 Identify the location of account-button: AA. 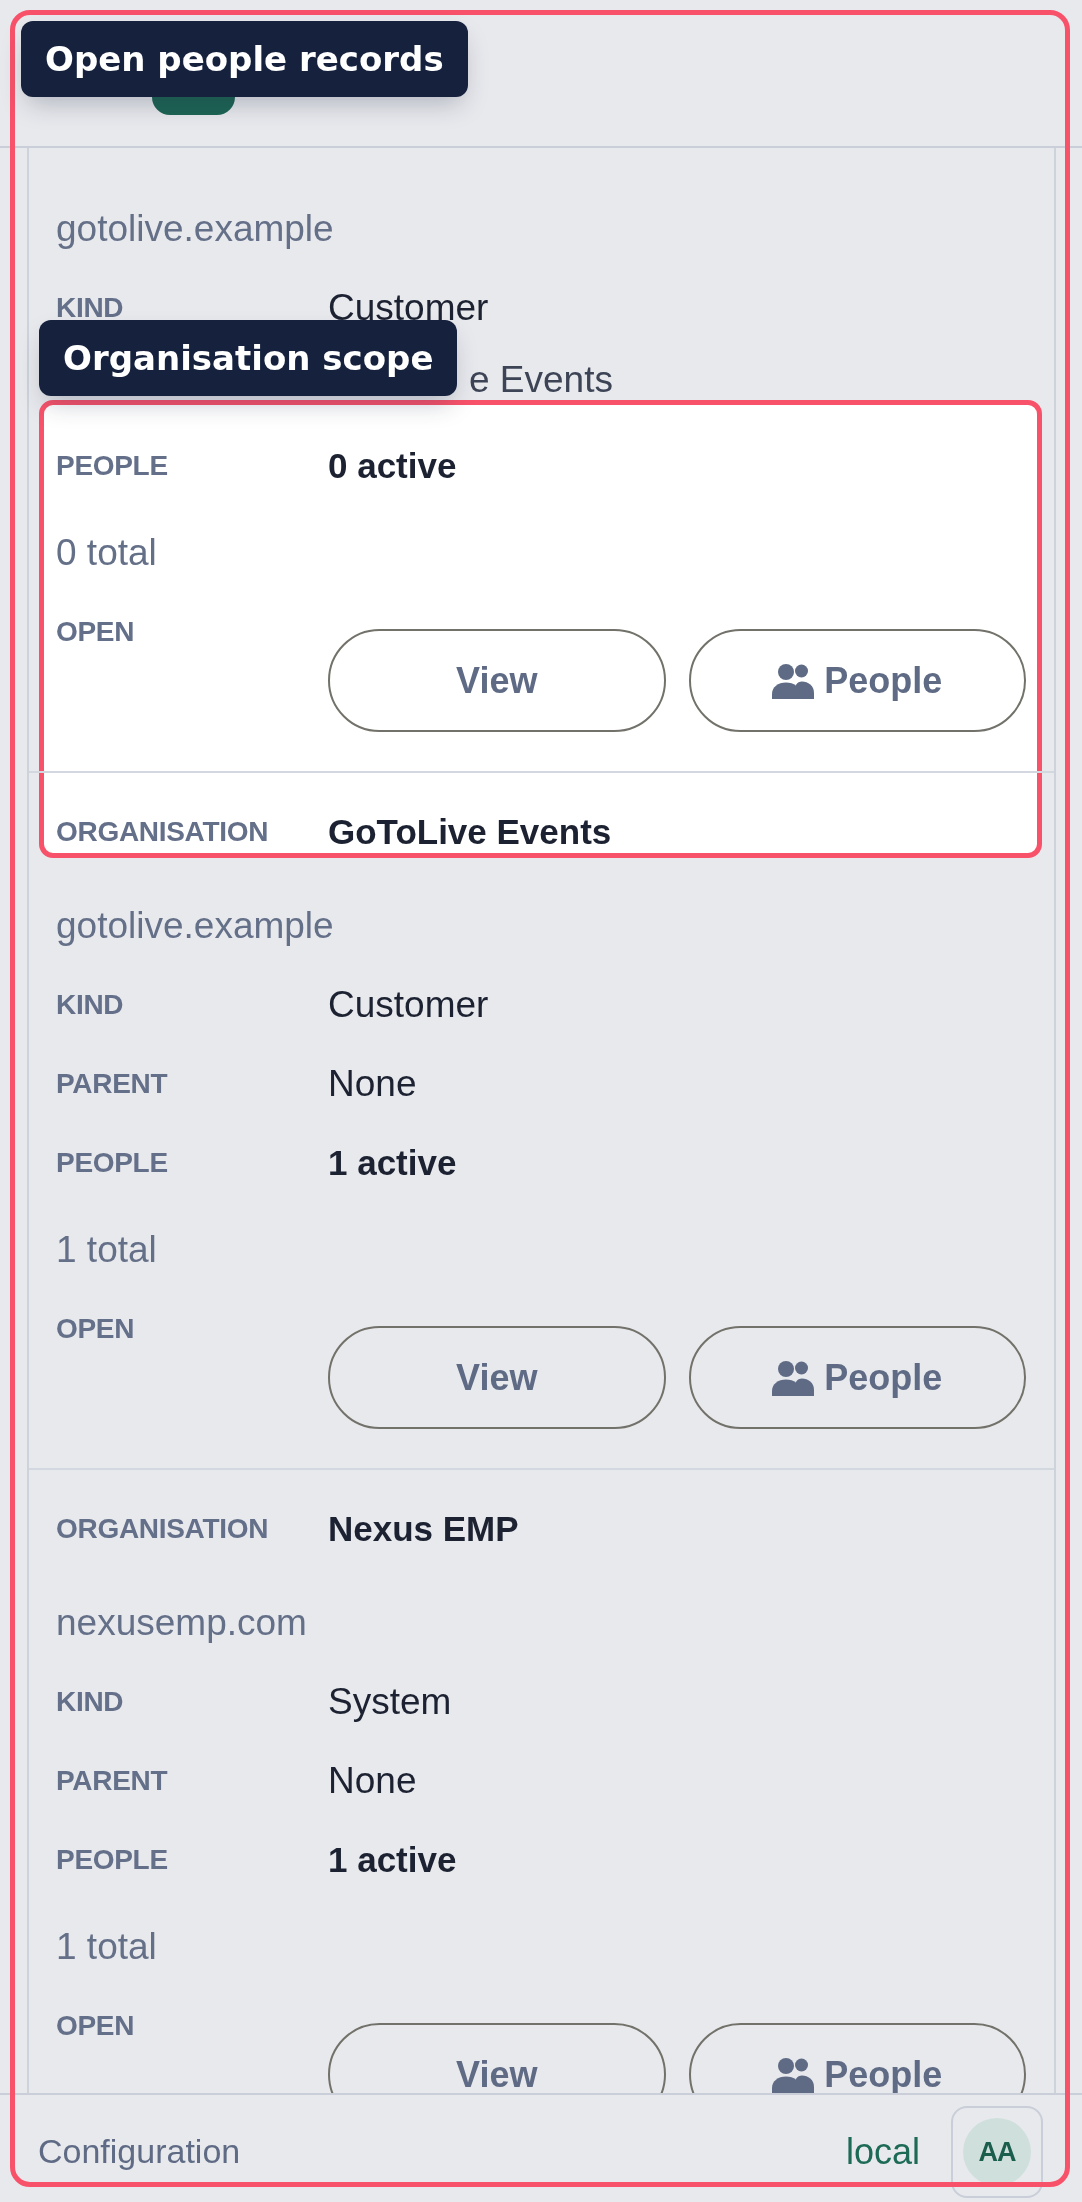
(997, 2152).